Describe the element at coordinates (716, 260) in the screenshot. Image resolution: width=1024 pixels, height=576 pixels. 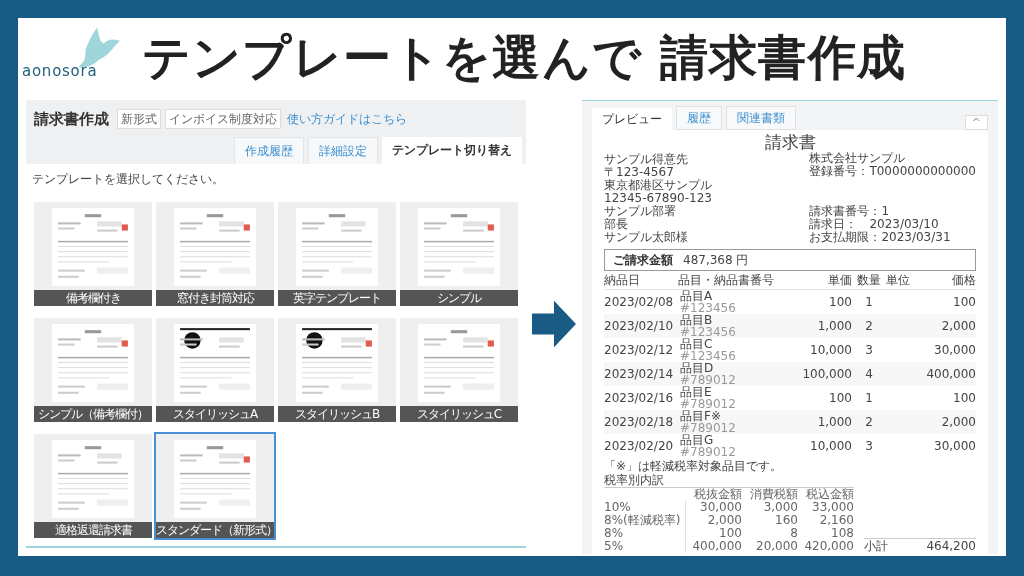
I see `amount-value: 487,368 円` at that location.